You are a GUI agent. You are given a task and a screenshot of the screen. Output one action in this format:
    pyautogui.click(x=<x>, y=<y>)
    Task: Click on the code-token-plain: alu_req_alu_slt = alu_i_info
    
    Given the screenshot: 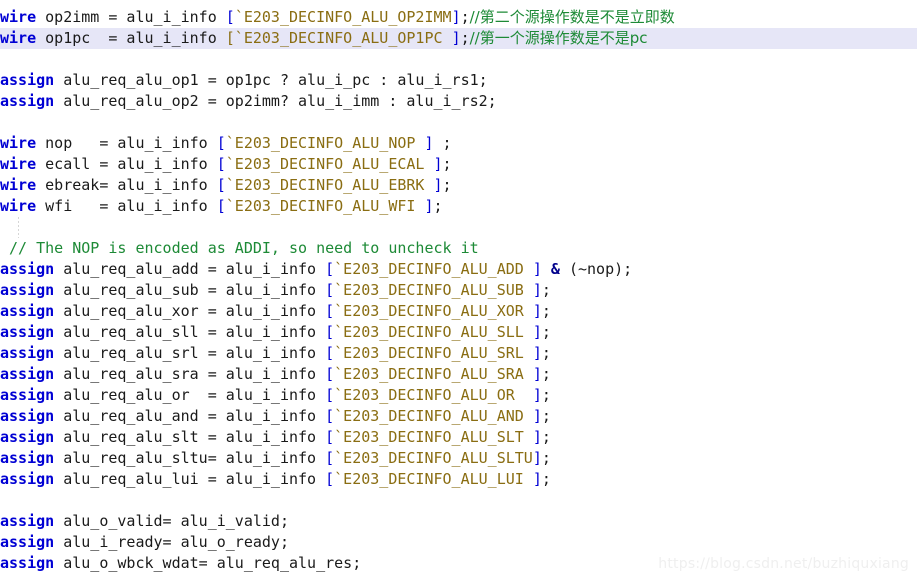 What is the action you would take?
    pyautogui.click(x=190, y=437)
    